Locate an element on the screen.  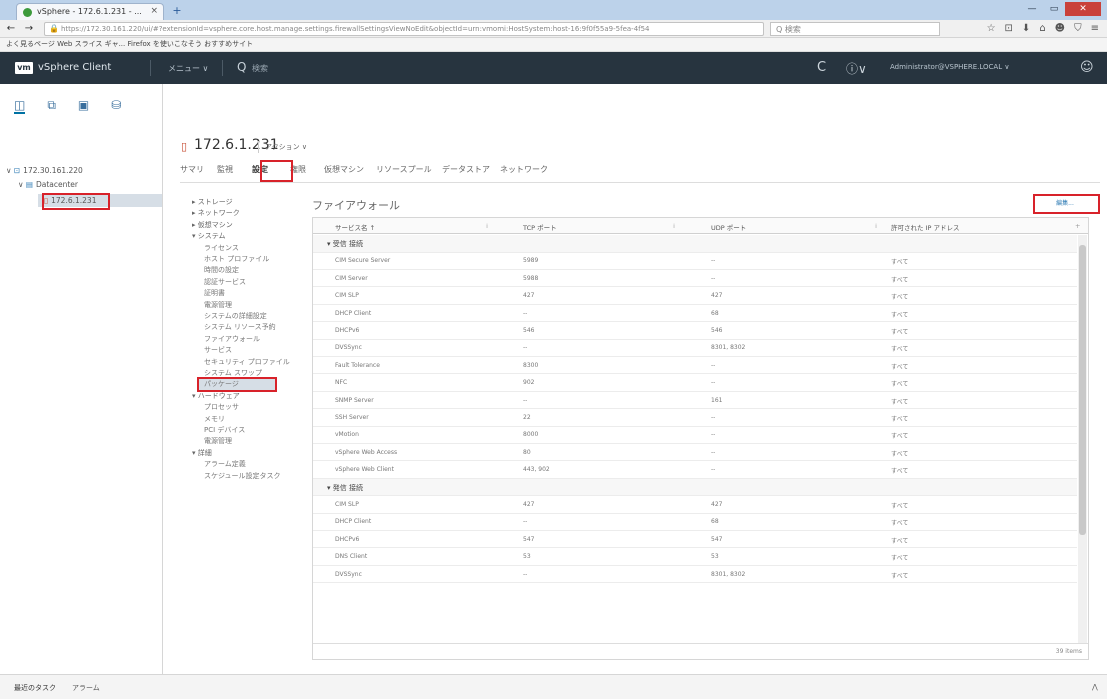
column-toggle-icon: + is located at coordinates (1077, 226).